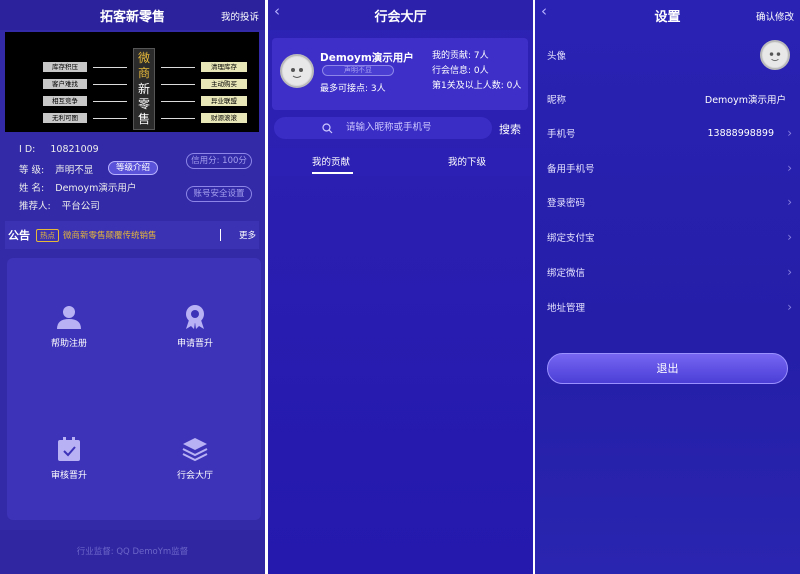  What do you see at coordinates (566, 308) in the screenshot?
I see `address-label: 地址管理` at bounding box center [566, 308].